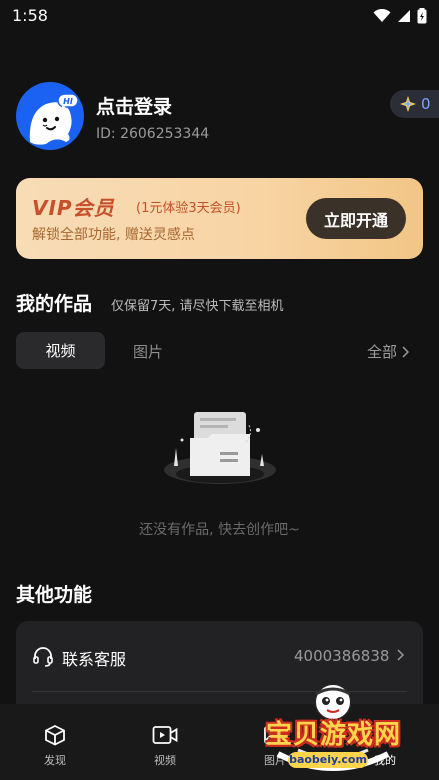 This screenshot has width=439, height=780. I want to click on avatar: HI, so click(50, 116).